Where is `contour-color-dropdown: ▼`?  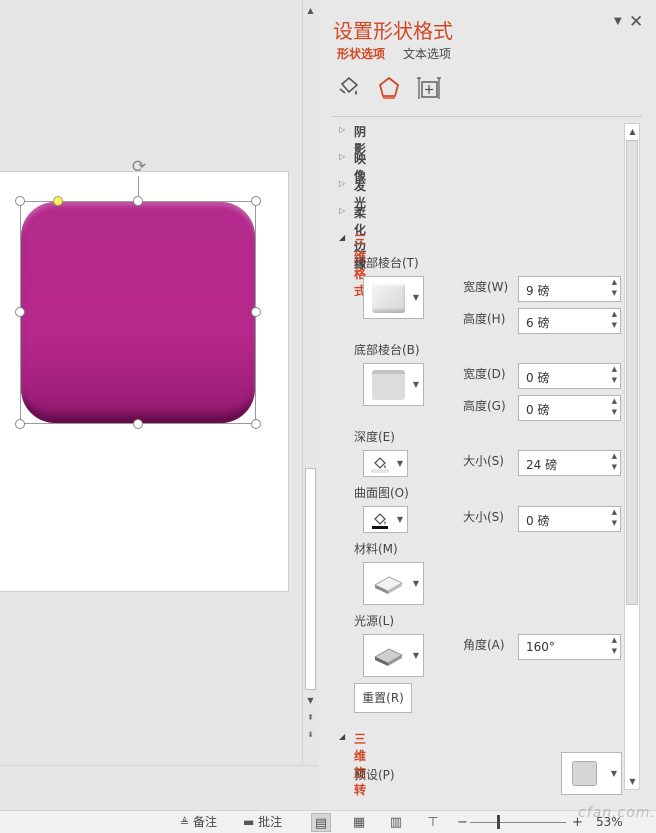
contour-color-dropdown: ▼ is located at coordinates (385, 519).